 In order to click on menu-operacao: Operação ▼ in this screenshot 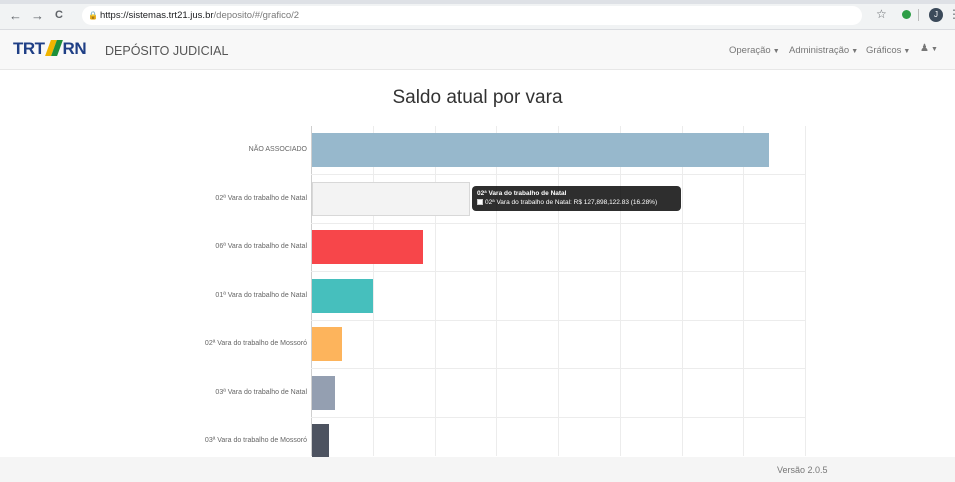, I will do `click(754, 51)`.